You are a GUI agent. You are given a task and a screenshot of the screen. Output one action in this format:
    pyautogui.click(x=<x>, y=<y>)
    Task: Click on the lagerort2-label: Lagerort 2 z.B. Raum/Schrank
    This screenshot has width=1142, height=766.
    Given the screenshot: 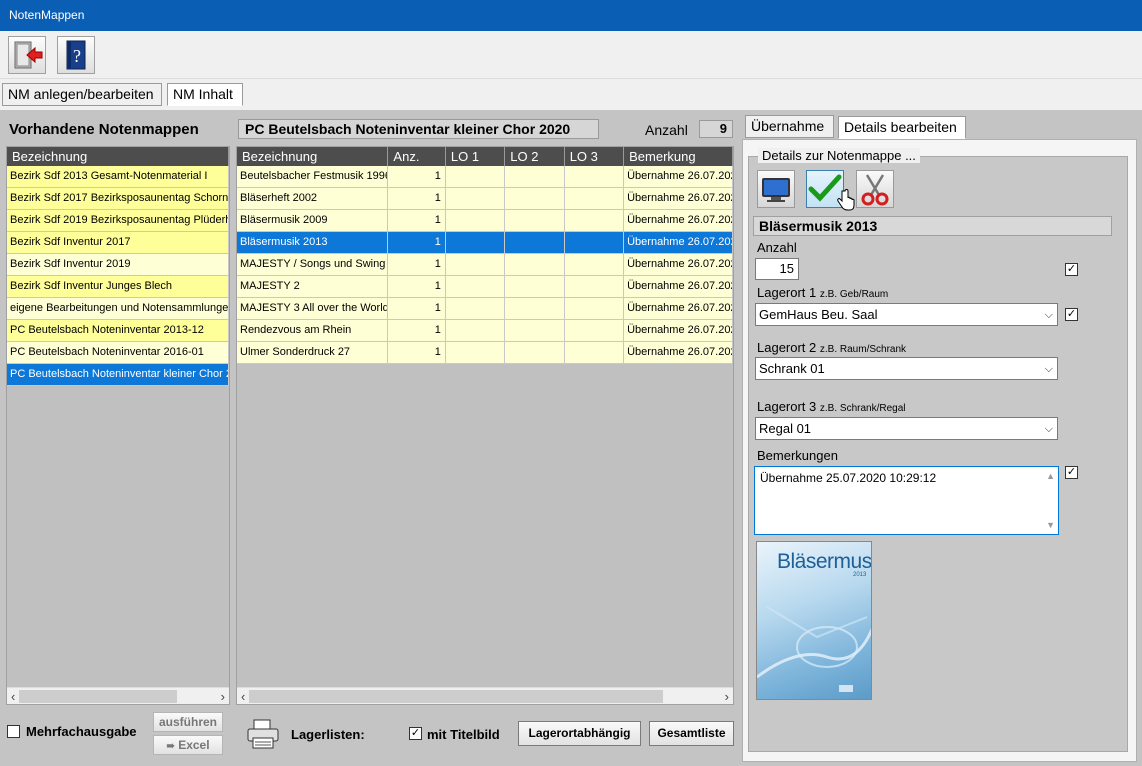 What is the action you would take?
    pyautogui.click(x=831, y=347)
    